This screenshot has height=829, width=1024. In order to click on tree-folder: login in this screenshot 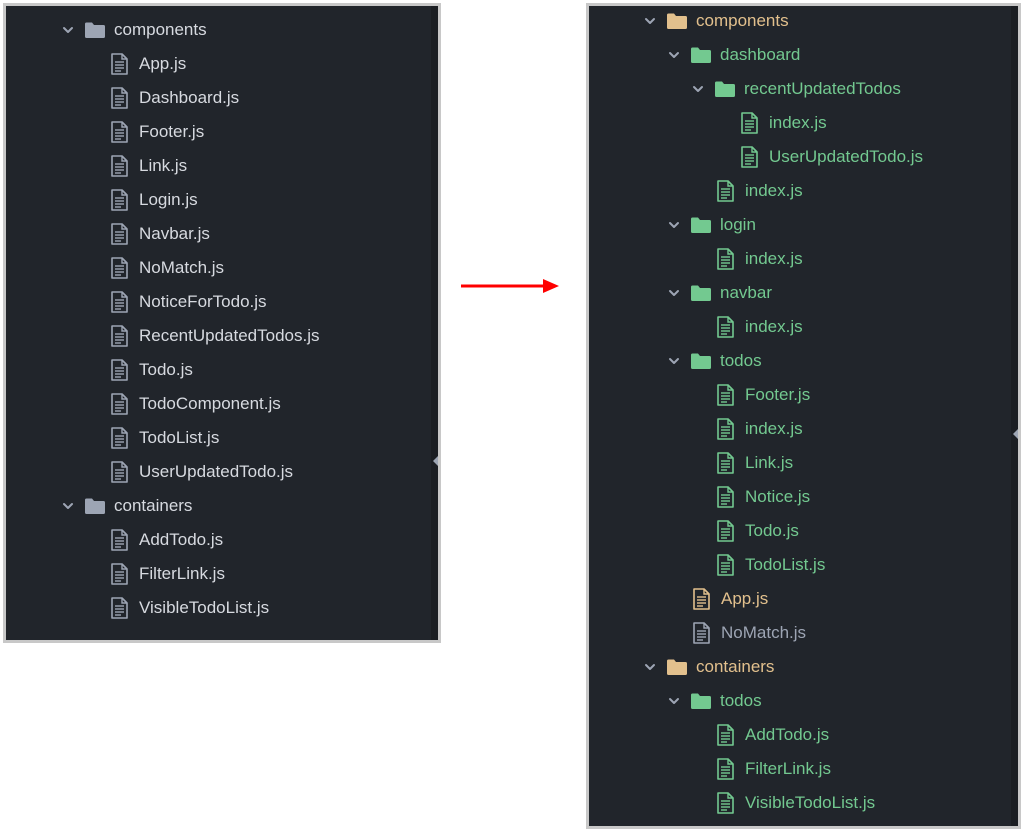, I will do `click(711, 225)`.